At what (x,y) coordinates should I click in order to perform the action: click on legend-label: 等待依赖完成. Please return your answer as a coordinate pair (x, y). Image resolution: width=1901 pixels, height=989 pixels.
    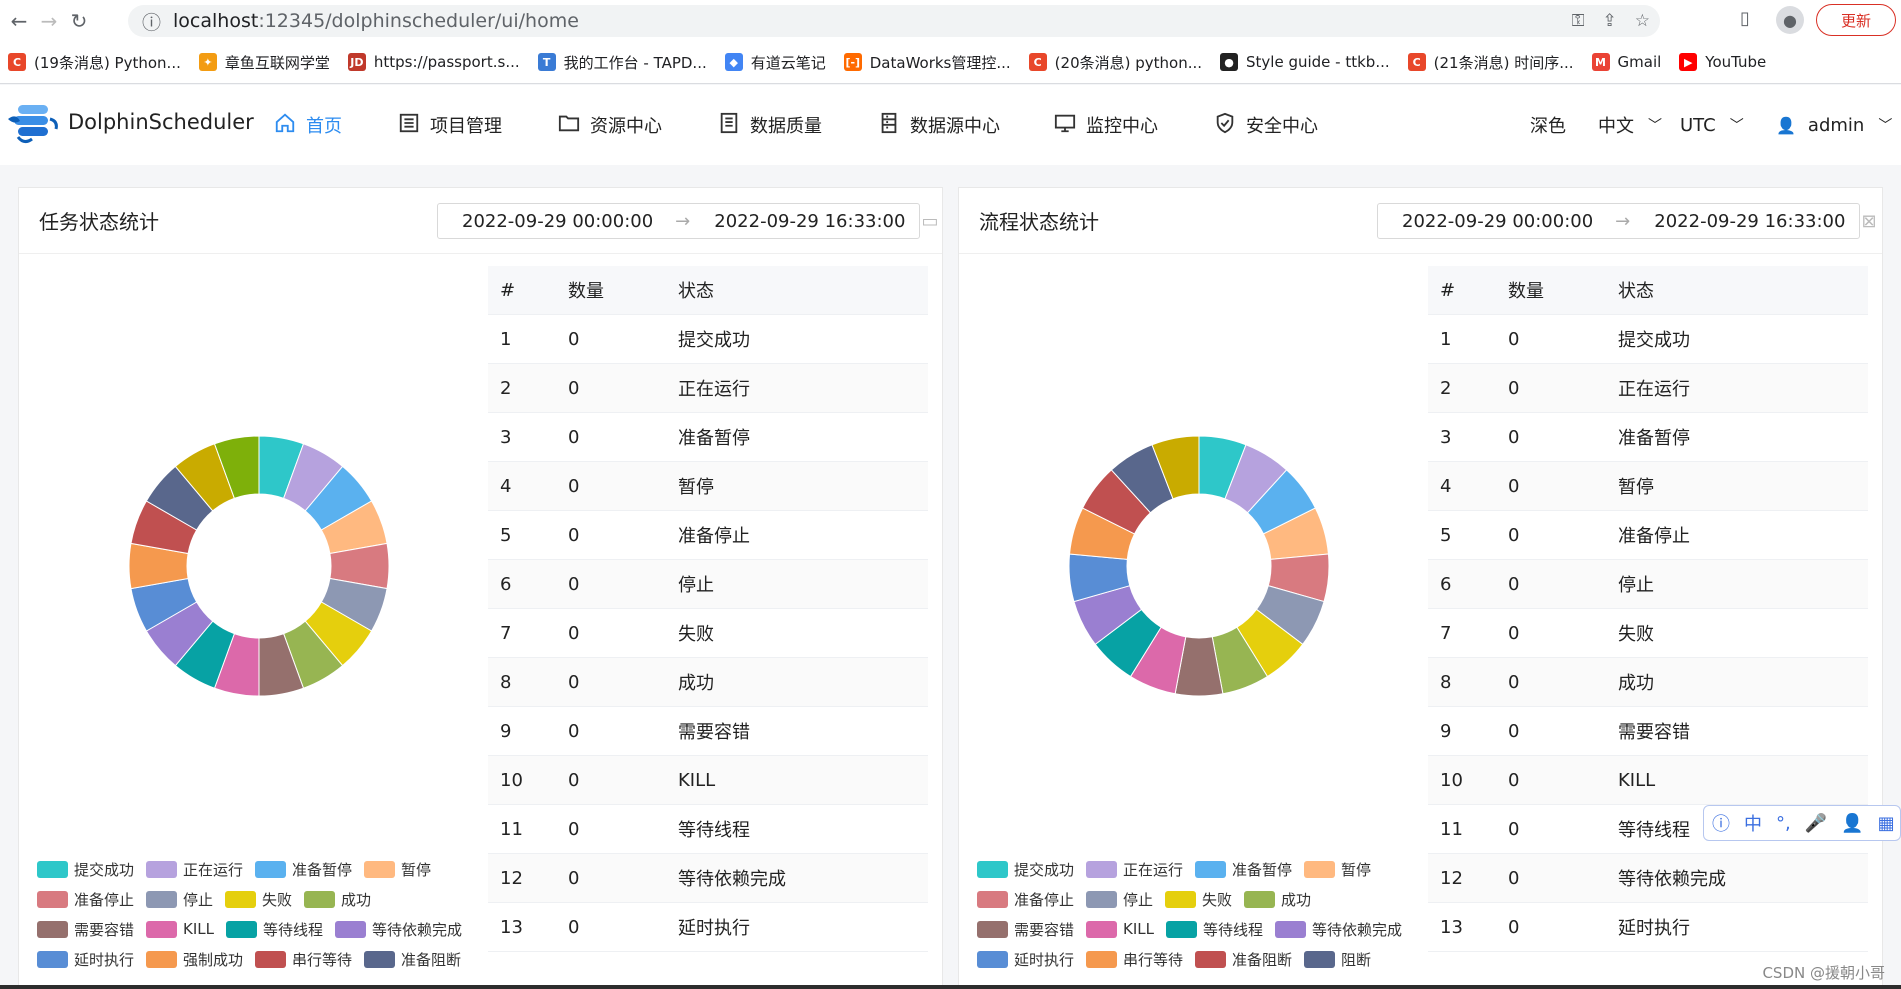
    Looking at the image, I should click on (1357, 929).